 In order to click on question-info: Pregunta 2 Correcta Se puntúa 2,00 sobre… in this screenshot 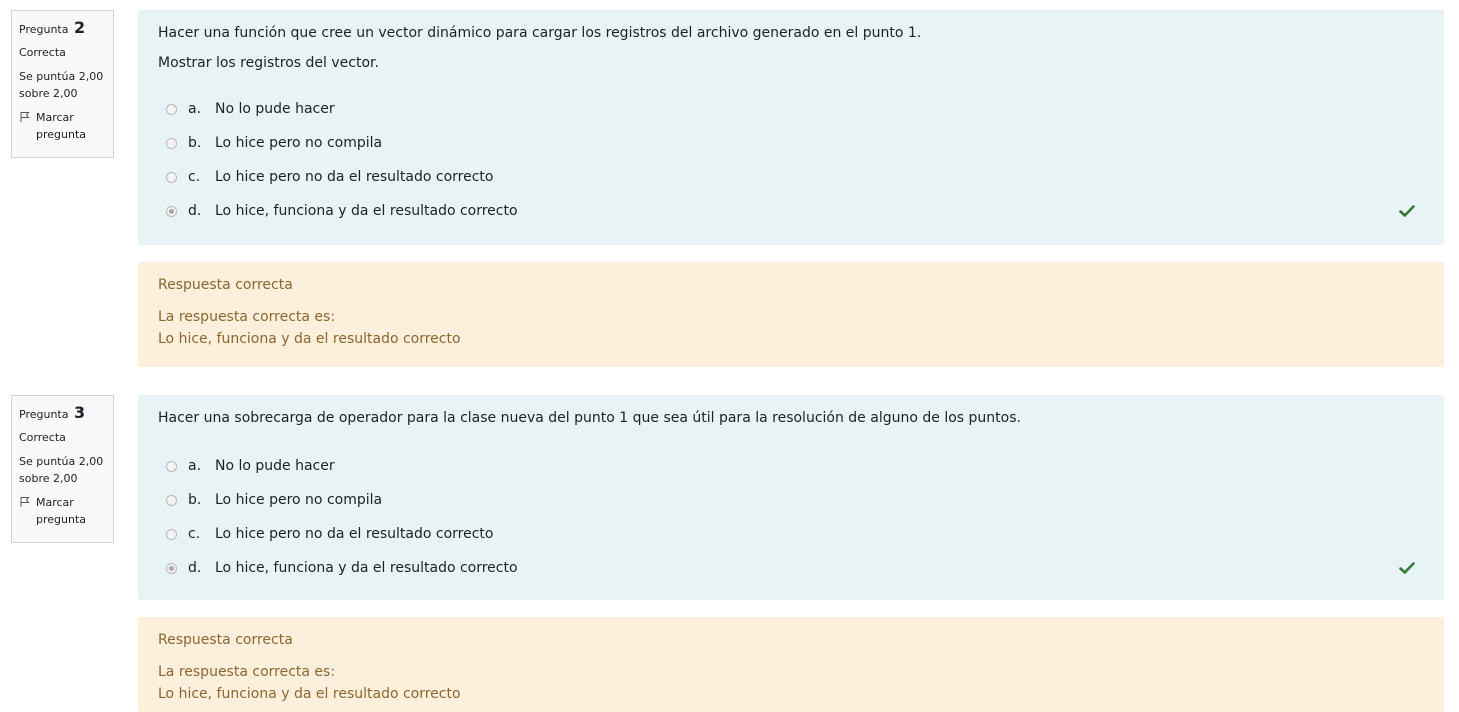, I will do `click(62, 84)`.